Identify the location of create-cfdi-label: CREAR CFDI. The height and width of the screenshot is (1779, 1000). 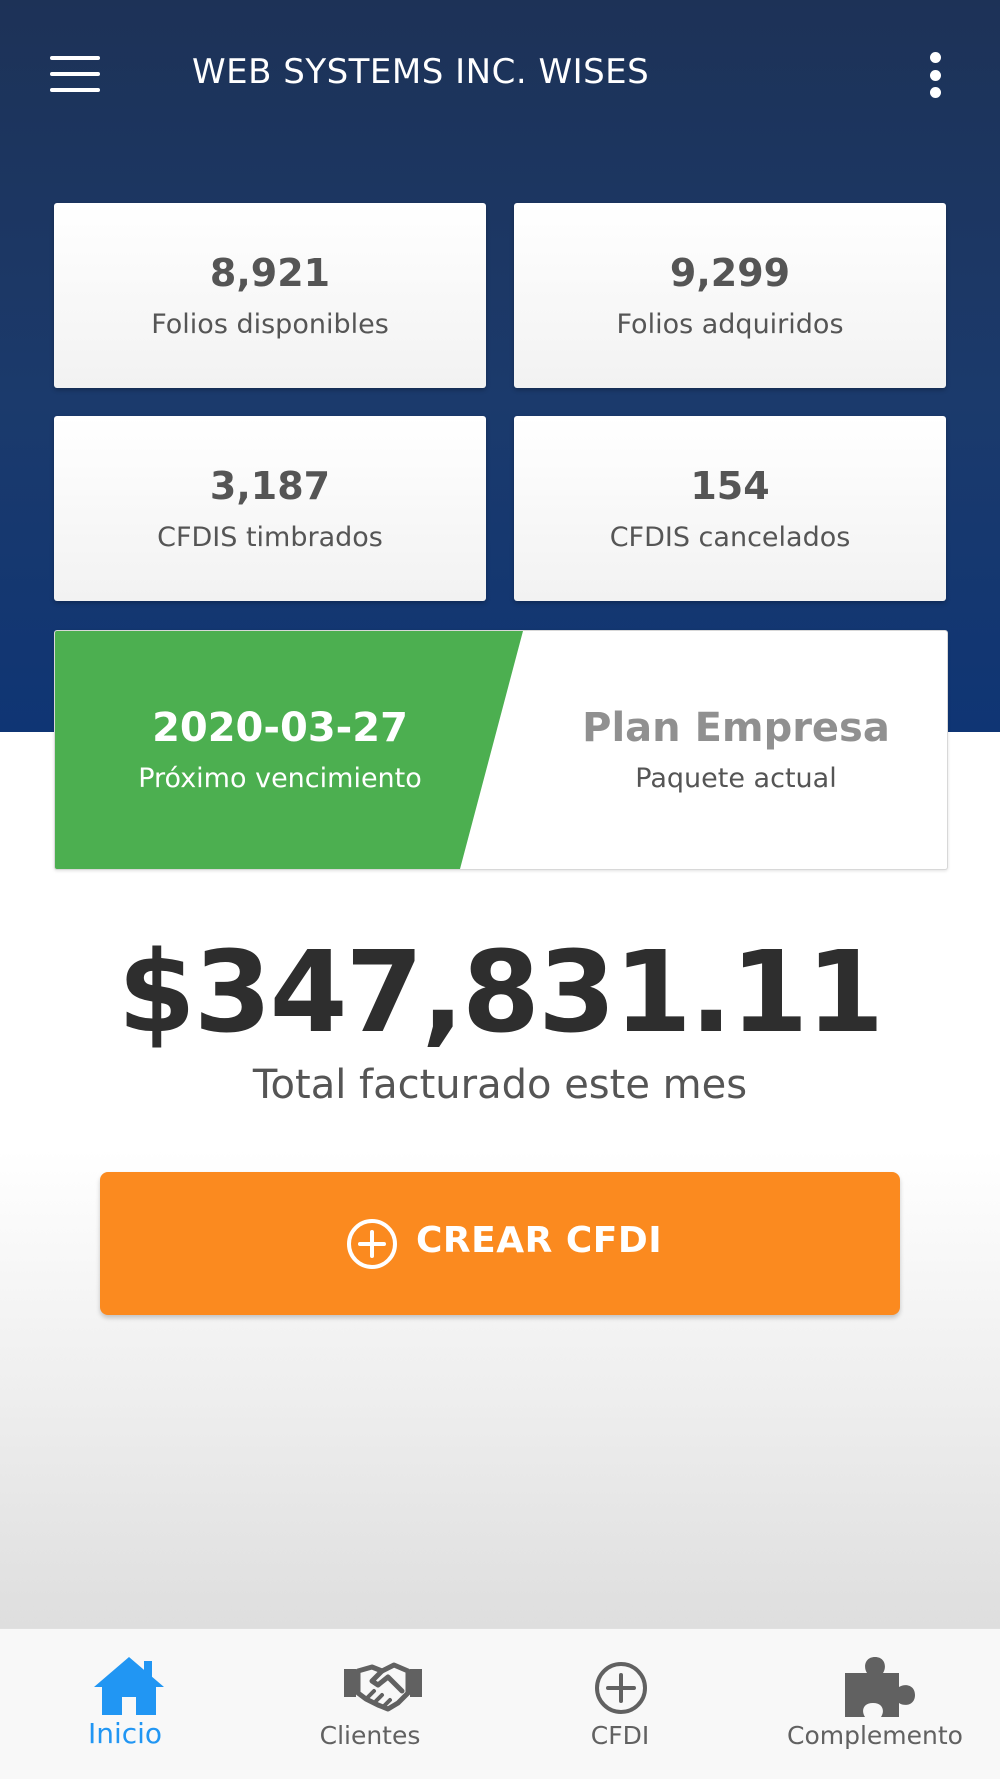
(539, 1240).